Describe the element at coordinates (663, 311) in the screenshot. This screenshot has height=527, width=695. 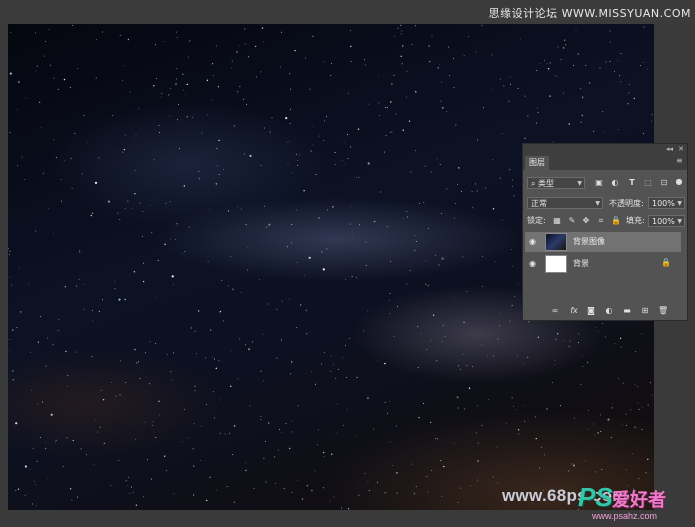
I see `trash-icon: 🗑` at that location.